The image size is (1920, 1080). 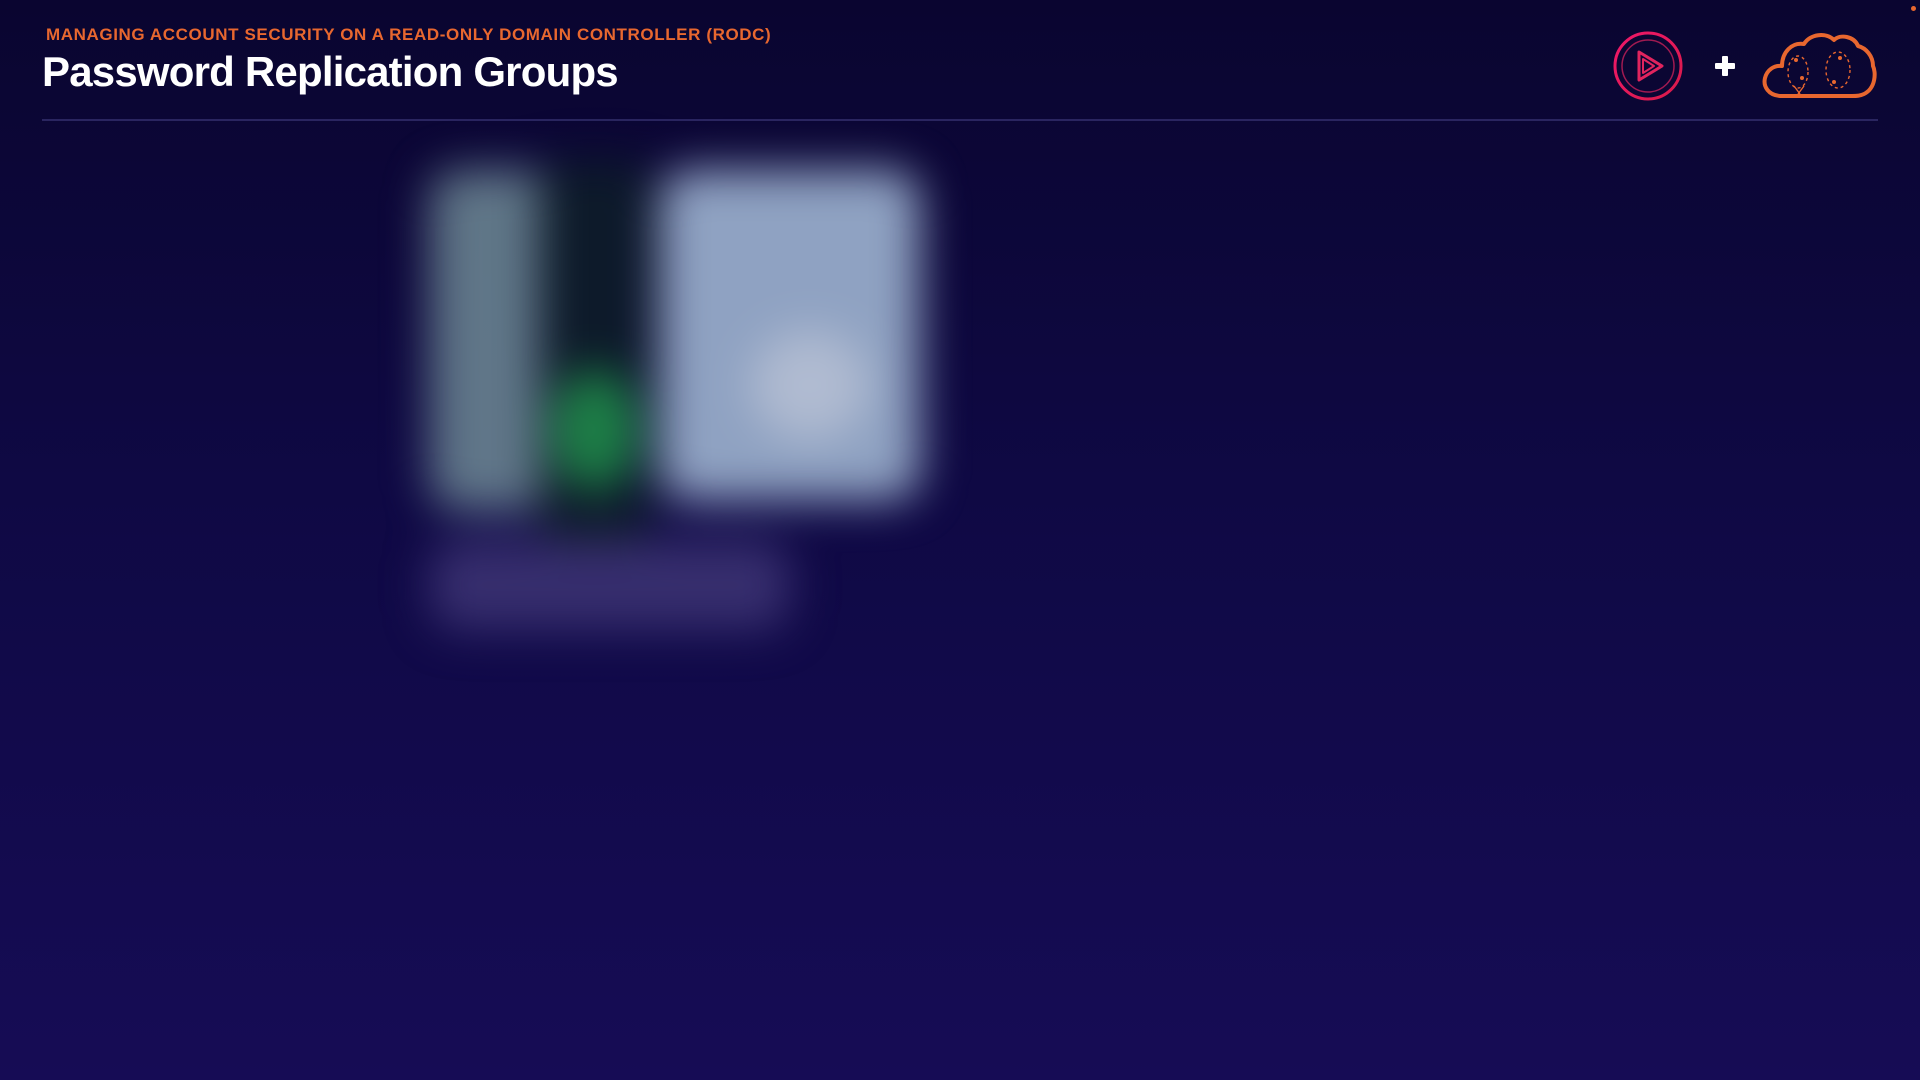 What do you see at coordinates (960, 120) in the screenshot?
I see `header-divider` at bounding box center [960, 120].